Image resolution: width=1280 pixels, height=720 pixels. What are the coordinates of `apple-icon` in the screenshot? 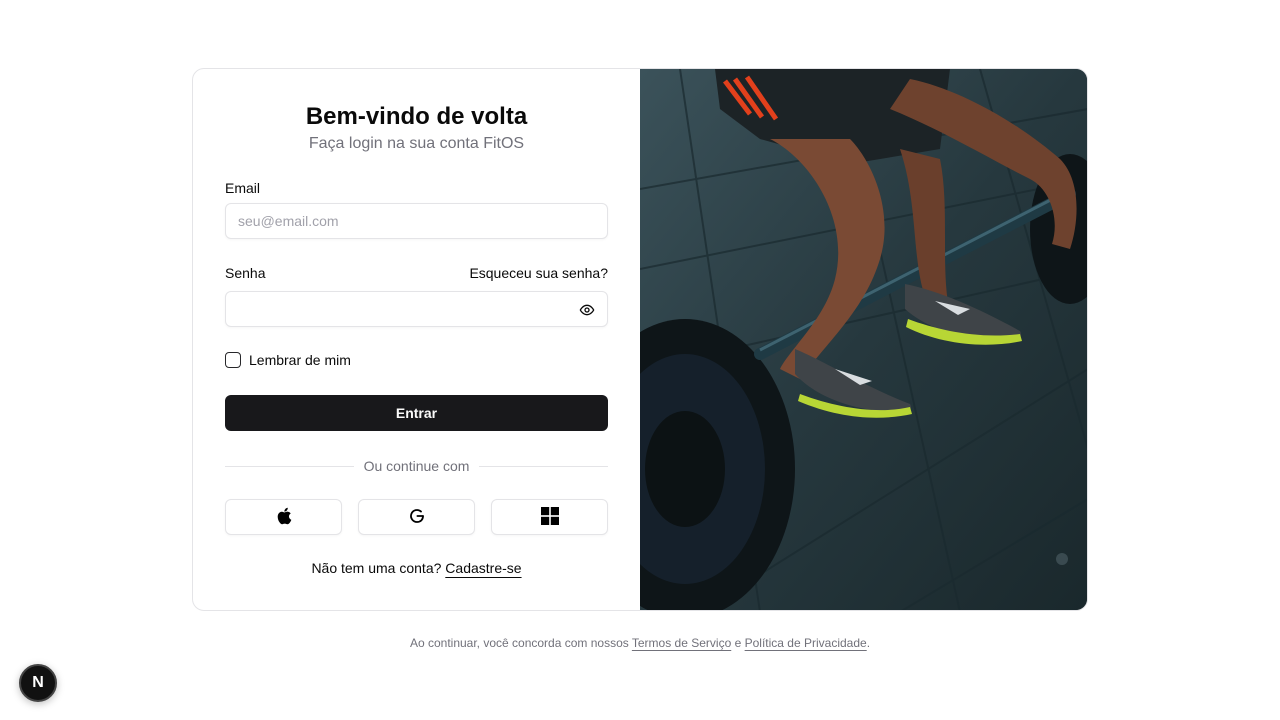 It's located at (284, 517).